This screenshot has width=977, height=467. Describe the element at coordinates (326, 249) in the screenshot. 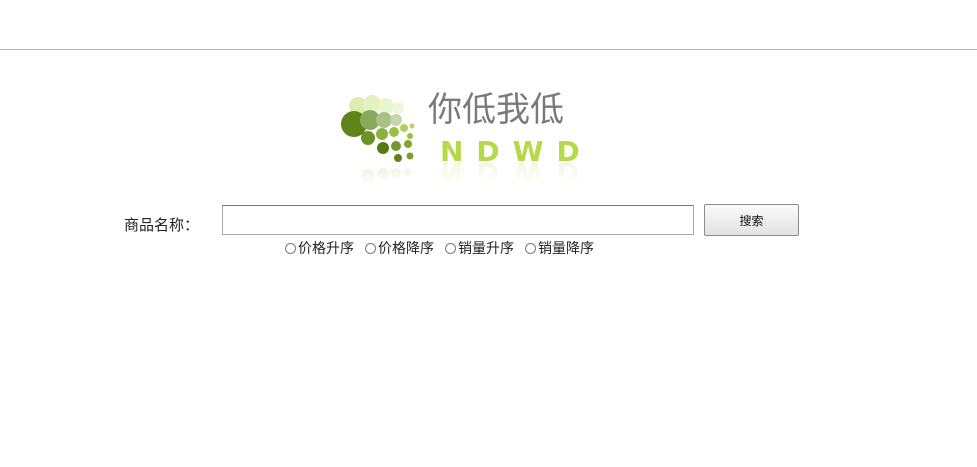

I see `sort-option-label: 价格升序` at that location.